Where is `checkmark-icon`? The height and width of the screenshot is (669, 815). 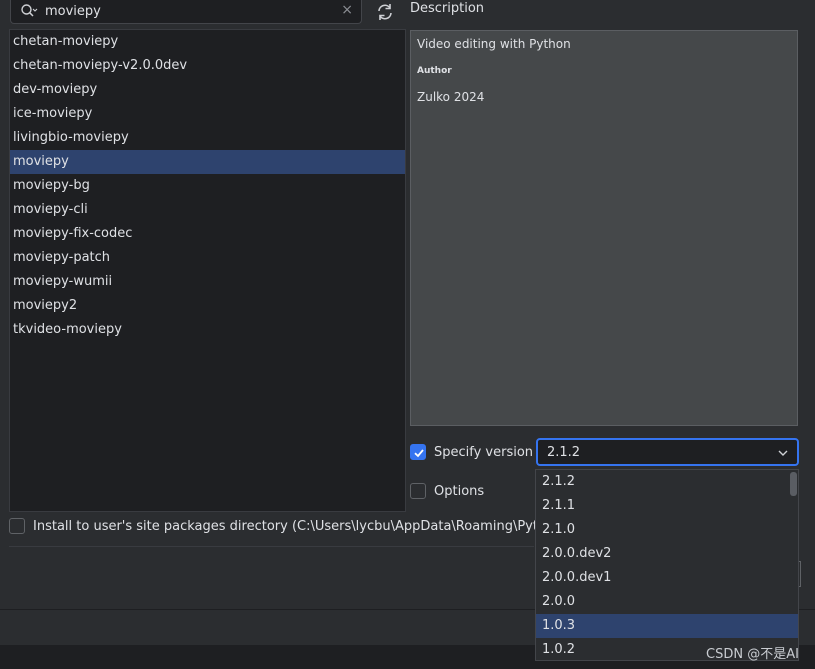 checkmark-icon is located at coordinates (419, 453).